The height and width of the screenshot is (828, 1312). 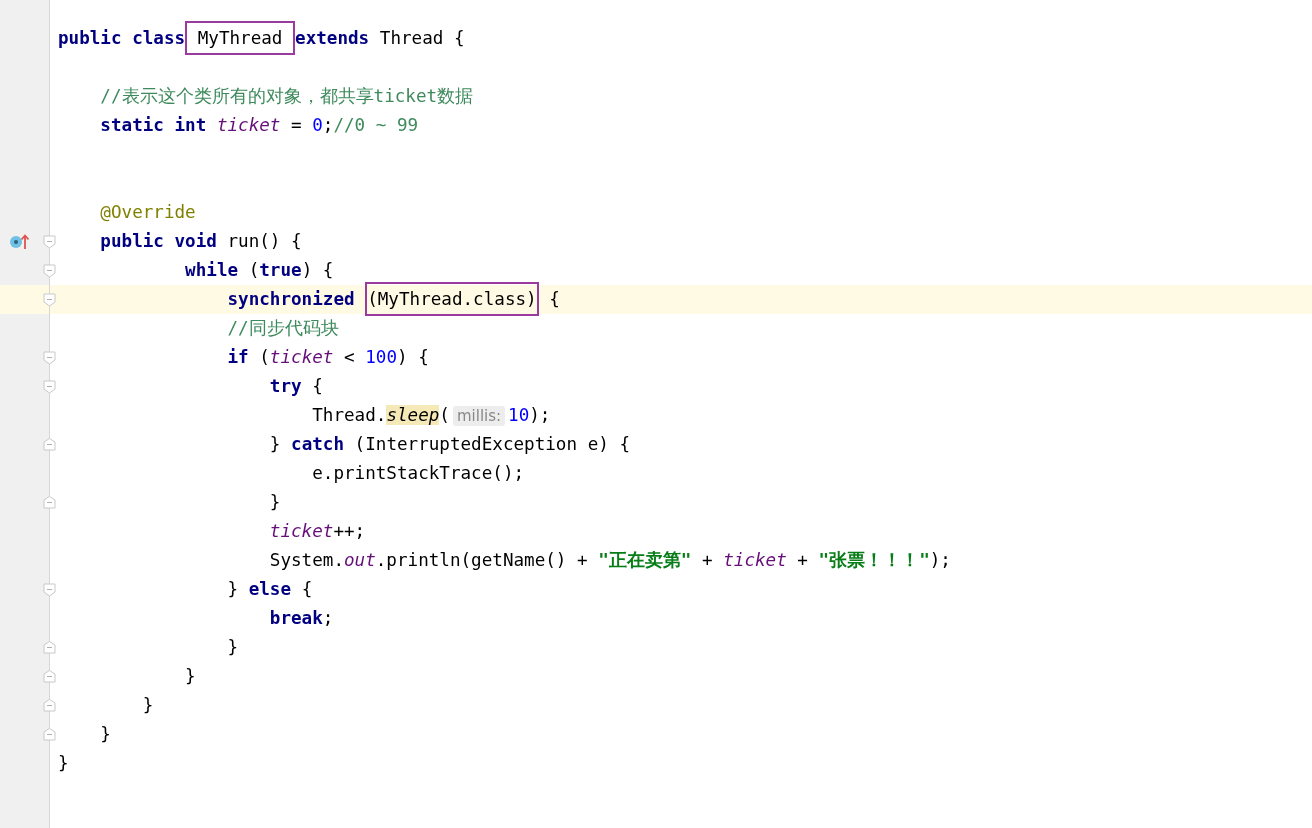 What do you see at coordinates (200, 241) in the screenshot?
I see `code-line: public void run() {` at bounding box center [200, 241].